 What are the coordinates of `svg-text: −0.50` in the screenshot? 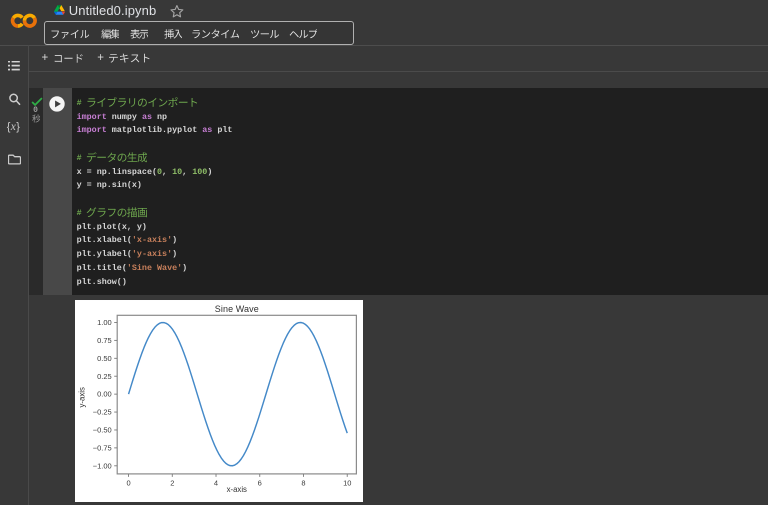 It's located at (102, 429).